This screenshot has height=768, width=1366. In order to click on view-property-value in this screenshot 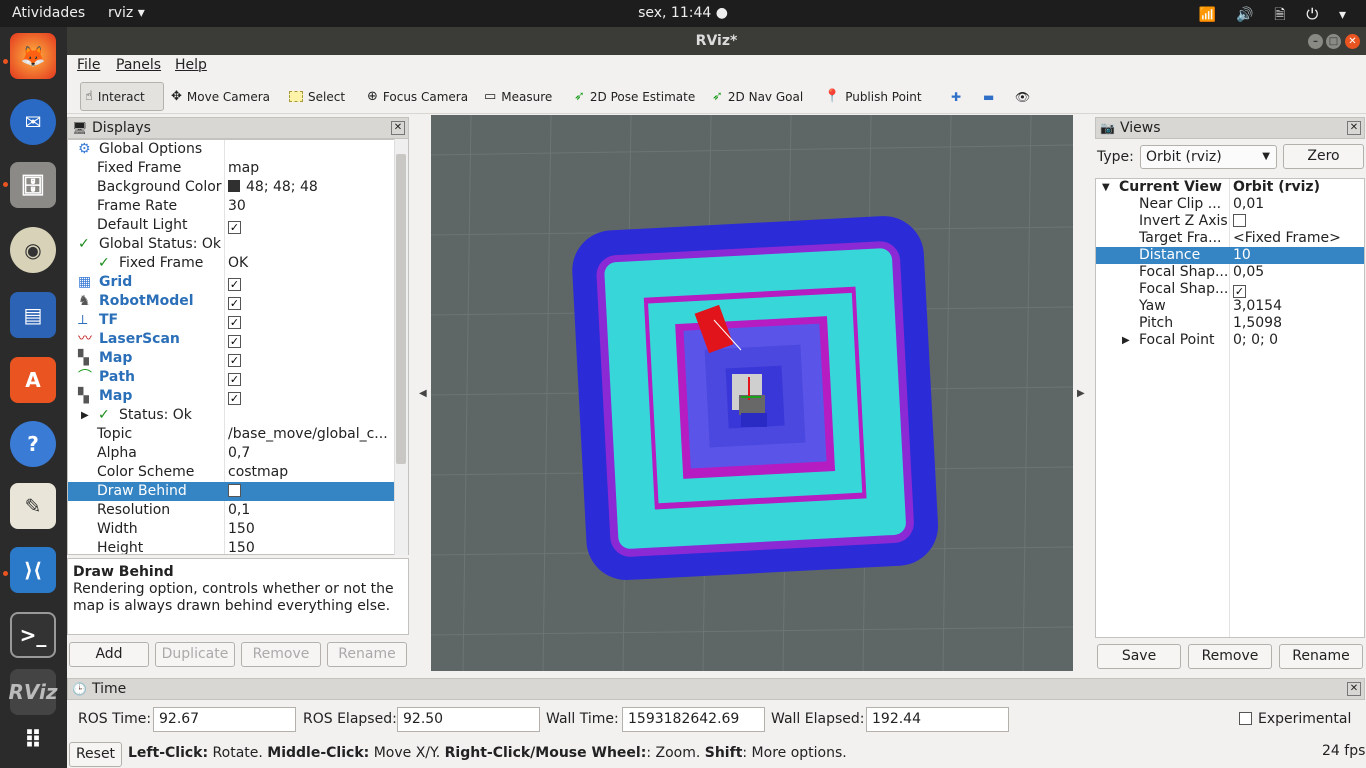, I will do `click(1239, 221)`.